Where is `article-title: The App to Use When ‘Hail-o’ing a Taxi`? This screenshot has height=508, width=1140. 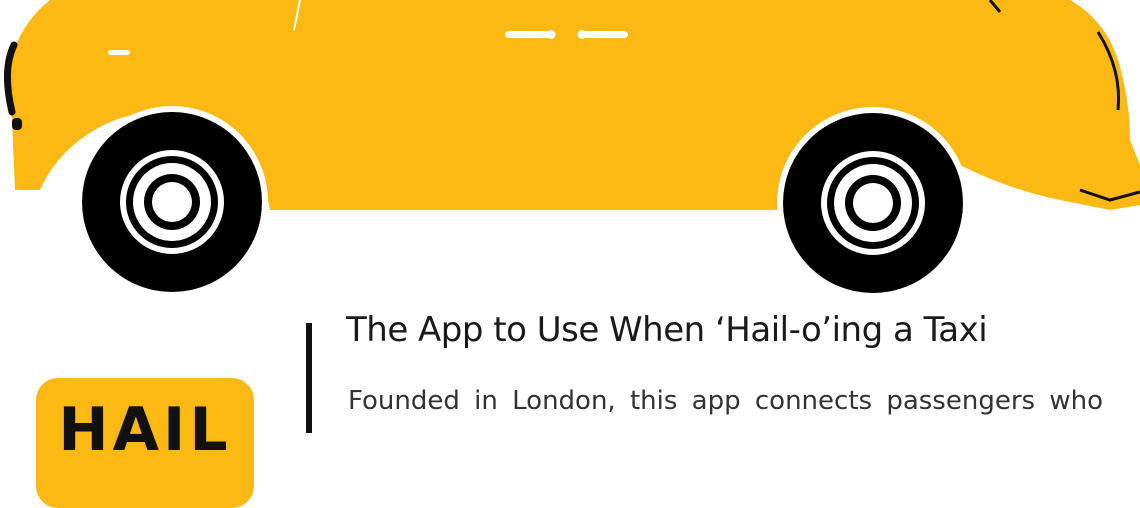 article-title: The App to Use When ‘Hail-o’ing a Taxi is located at coordinates (667, 330).